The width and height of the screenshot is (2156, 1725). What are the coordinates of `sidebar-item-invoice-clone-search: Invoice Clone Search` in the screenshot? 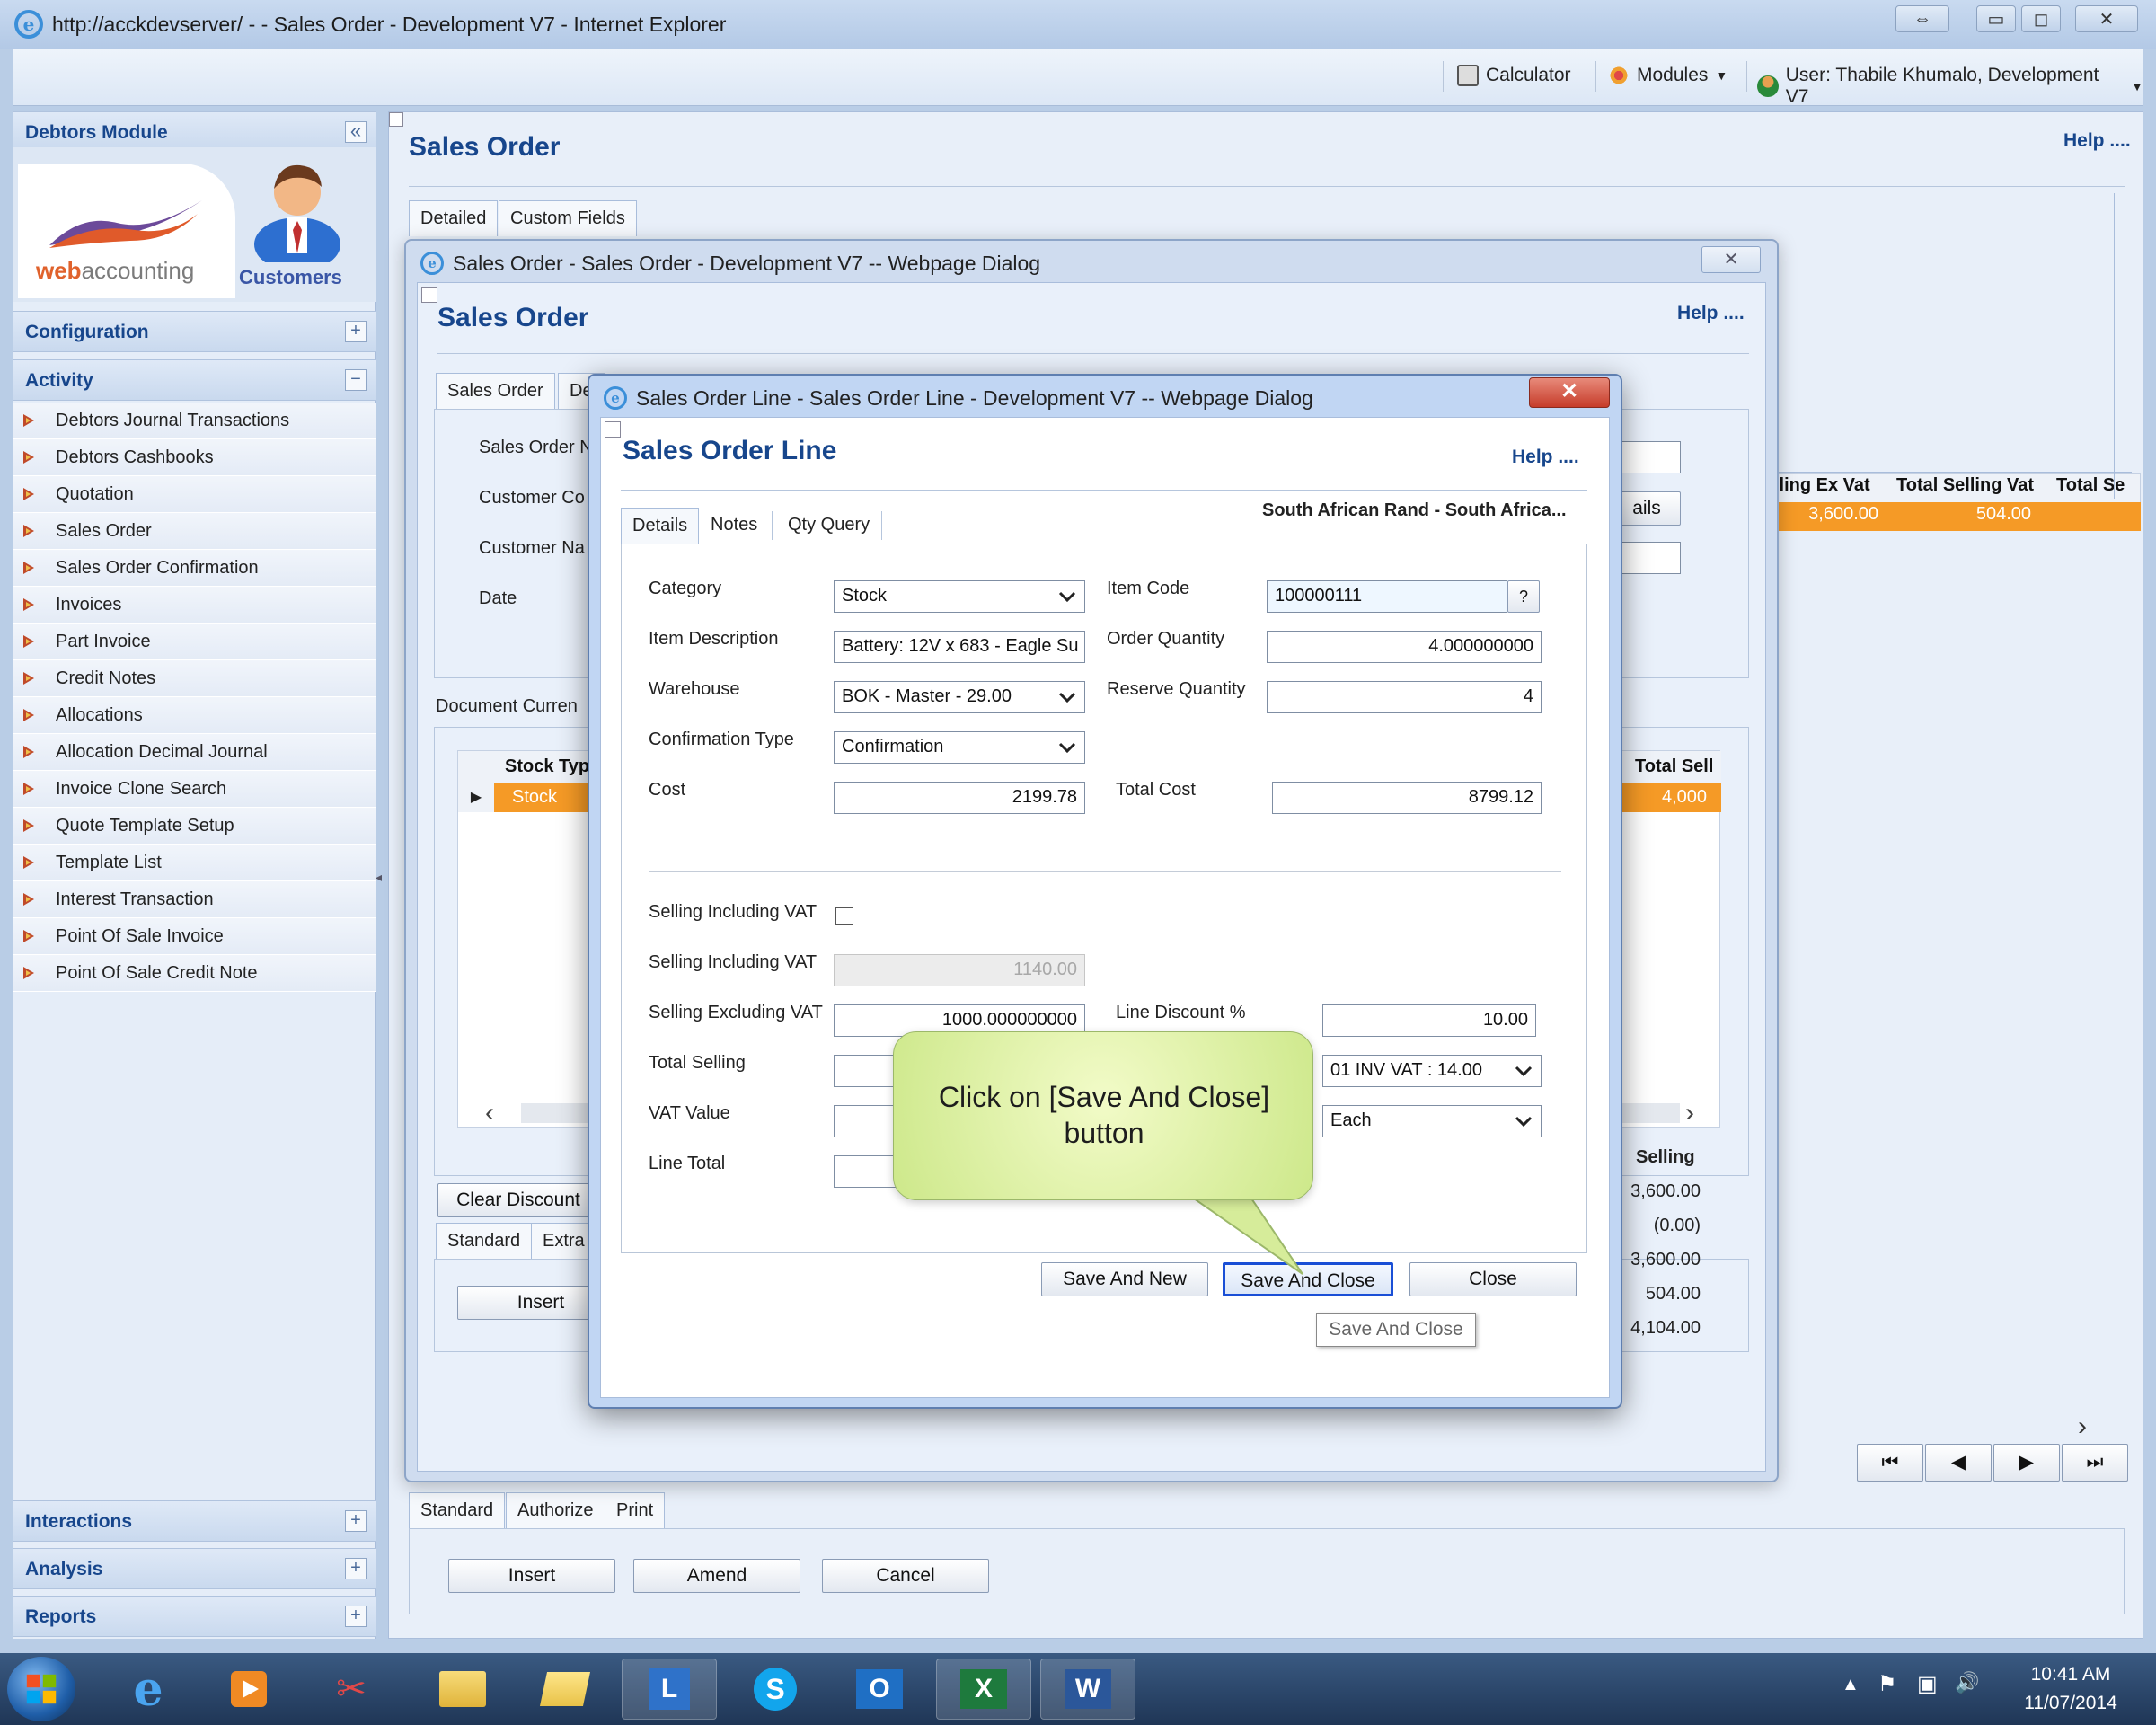 It's located at (194, 789).